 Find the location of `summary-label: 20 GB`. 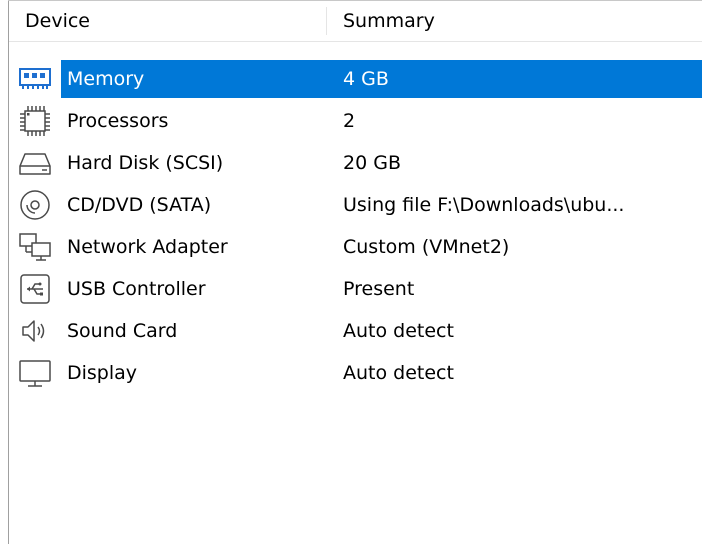

summary-label: 20 GB is located at coordinates (372, 163).